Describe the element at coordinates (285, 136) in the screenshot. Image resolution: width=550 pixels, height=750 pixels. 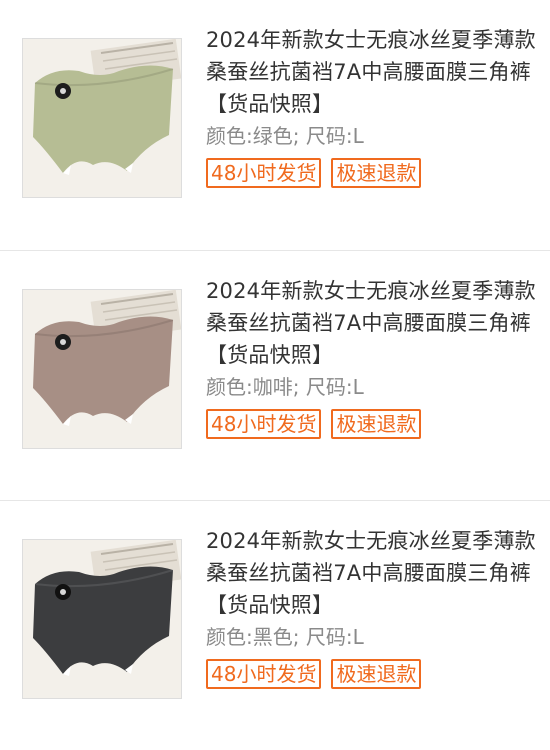
I see `product-spec: 颜色:绿色; 尺码:L` at that location.